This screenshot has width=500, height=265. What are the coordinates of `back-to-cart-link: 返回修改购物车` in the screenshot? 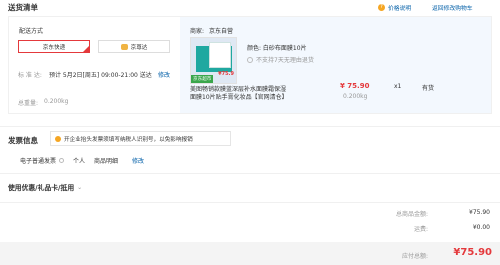 It's located at (452, 7).